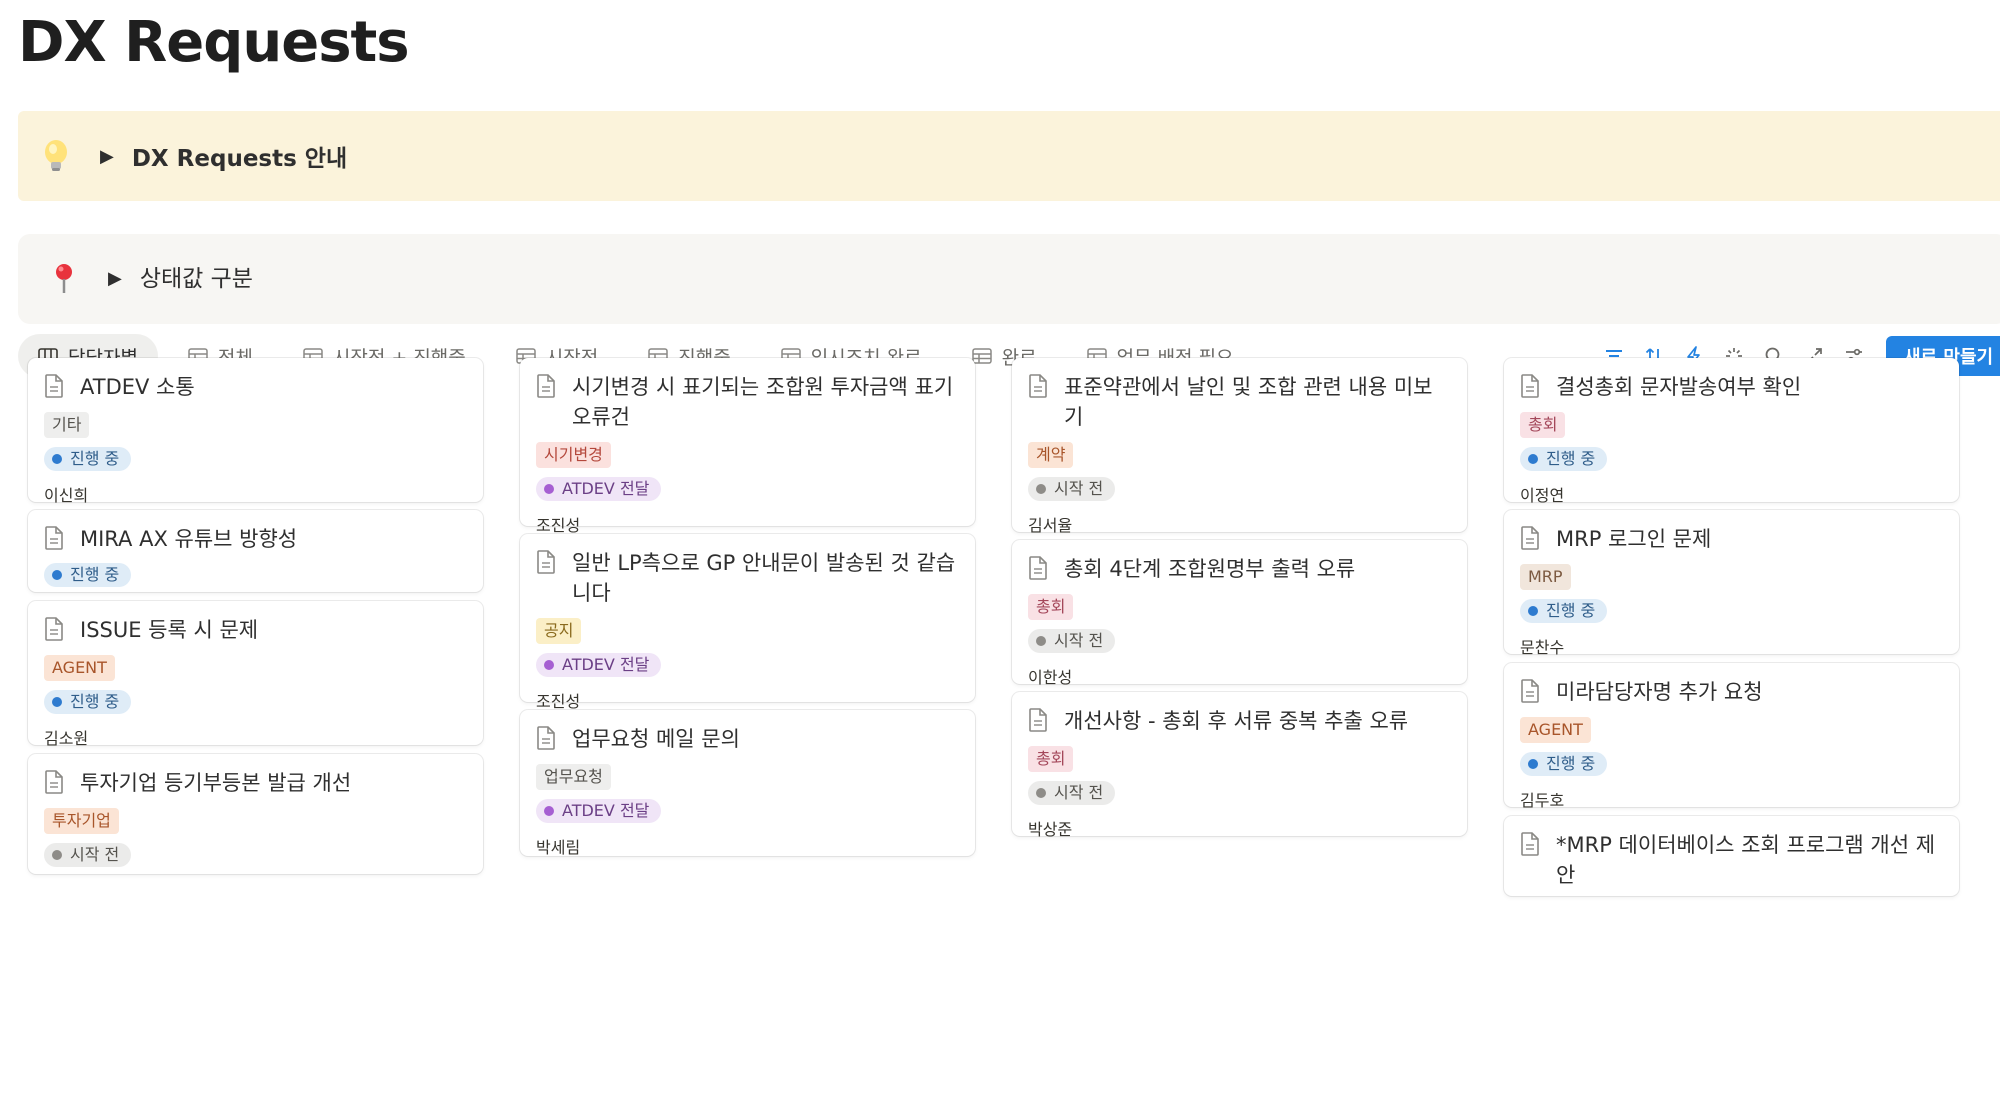 This screenshot has height=1095, width=2000. Describe the element at coordinates (255, 674) in the screenshot. I see `request-card: ISSUE 등록 시 문제 AGENT 진행 중 김소원` at that location.